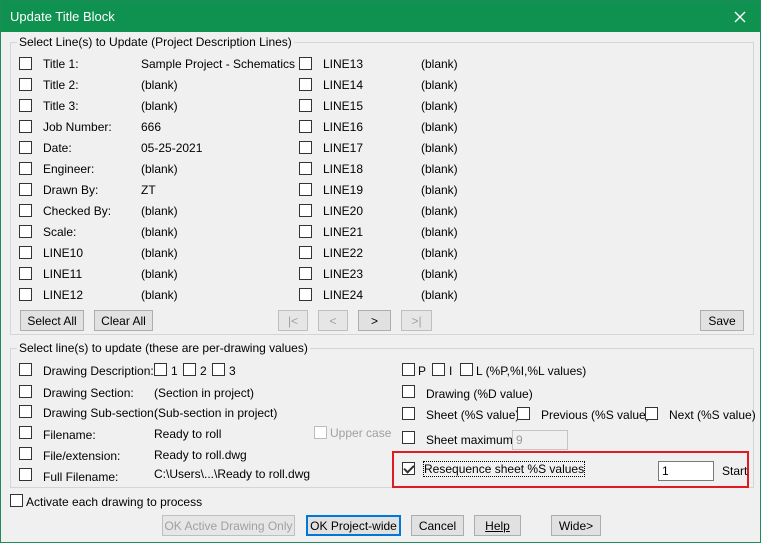 The image size is (761, 543). Describe the element at coordinates (497, 525) in the screenshot. I see `help-button: Help` at that location.